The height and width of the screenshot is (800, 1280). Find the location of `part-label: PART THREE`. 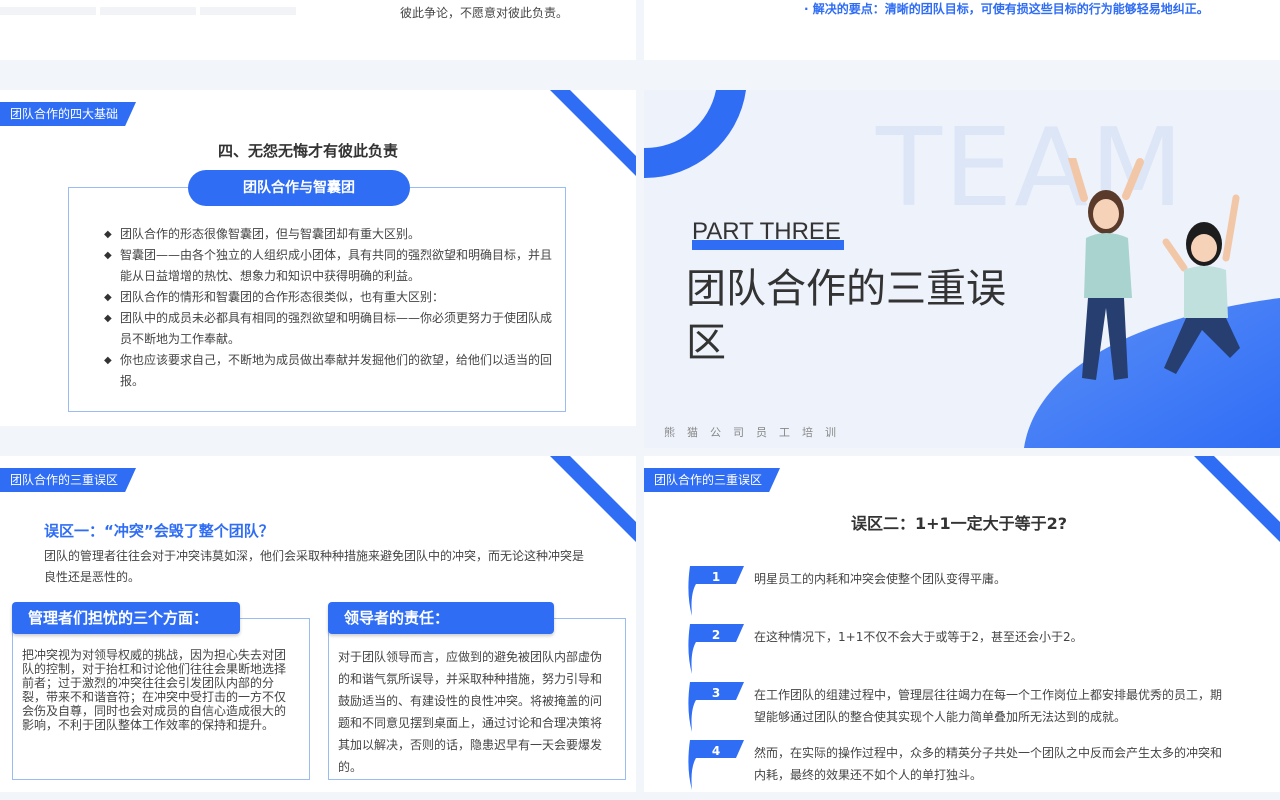

part-label: PART THREE is located at coordinates (766, 231).